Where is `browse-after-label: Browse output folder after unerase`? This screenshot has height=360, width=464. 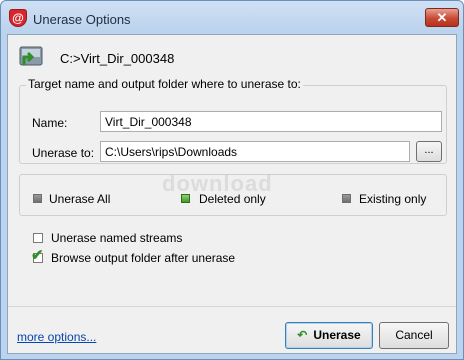
browse-after-label: Browse output folder after unerase is located at coordinates (143, 258).